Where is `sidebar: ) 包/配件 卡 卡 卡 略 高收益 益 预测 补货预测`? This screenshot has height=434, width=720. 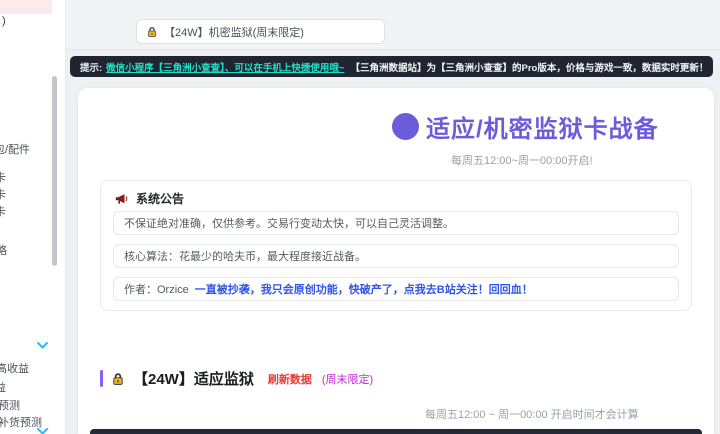
sidebar: ) 包/配件 卡 卡 卡 略 高收益 益 预测 补货预测 is located at coordinates (33, 217).